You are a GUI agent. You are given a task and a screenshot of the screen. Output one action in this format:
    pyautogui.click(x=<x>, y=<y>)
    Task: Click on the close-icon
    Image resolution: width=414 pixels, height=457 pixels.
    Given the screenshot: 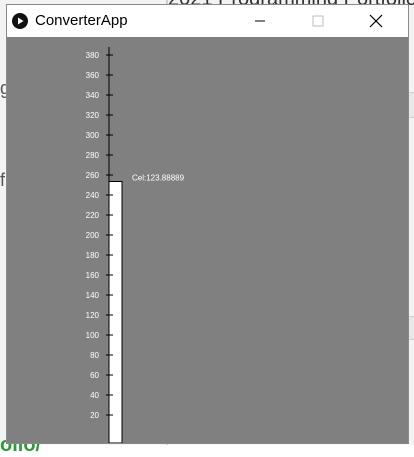 What is the action you would take?
    pyautogui.click(x=376, y=21)
    